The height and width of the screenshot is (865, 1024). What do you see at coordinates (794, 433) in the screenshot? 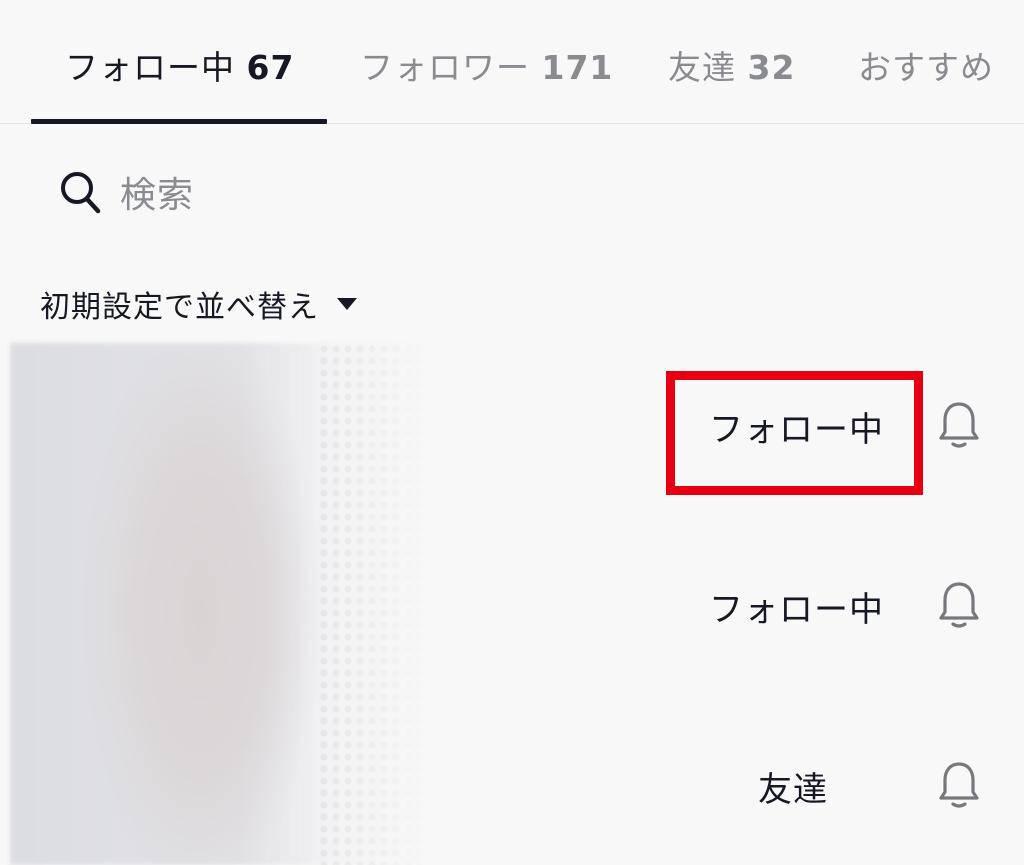
I see `highlight-box` at bounding box center [794, 433].